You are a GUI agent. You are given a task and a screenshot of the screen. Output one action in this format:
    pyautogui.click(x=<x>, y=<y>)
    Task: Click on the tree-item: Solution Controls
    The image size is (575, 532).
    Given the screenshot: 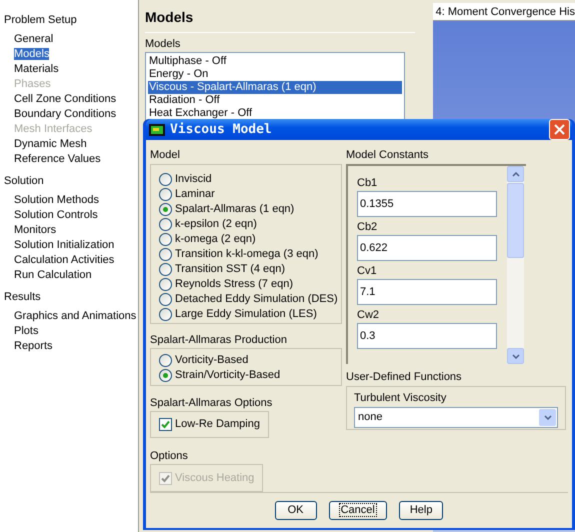 What is the action you would take?
    pyautogui.click(x=56, y=215)
    